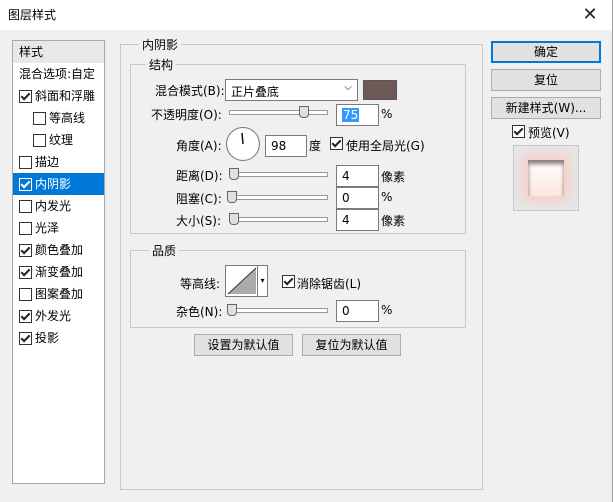 This screenshot has width=613, height=502. What do you see at coordinates (315, 146) in the screenshot?
I see `angle-unit: 度` at bounding box center [315, 146].